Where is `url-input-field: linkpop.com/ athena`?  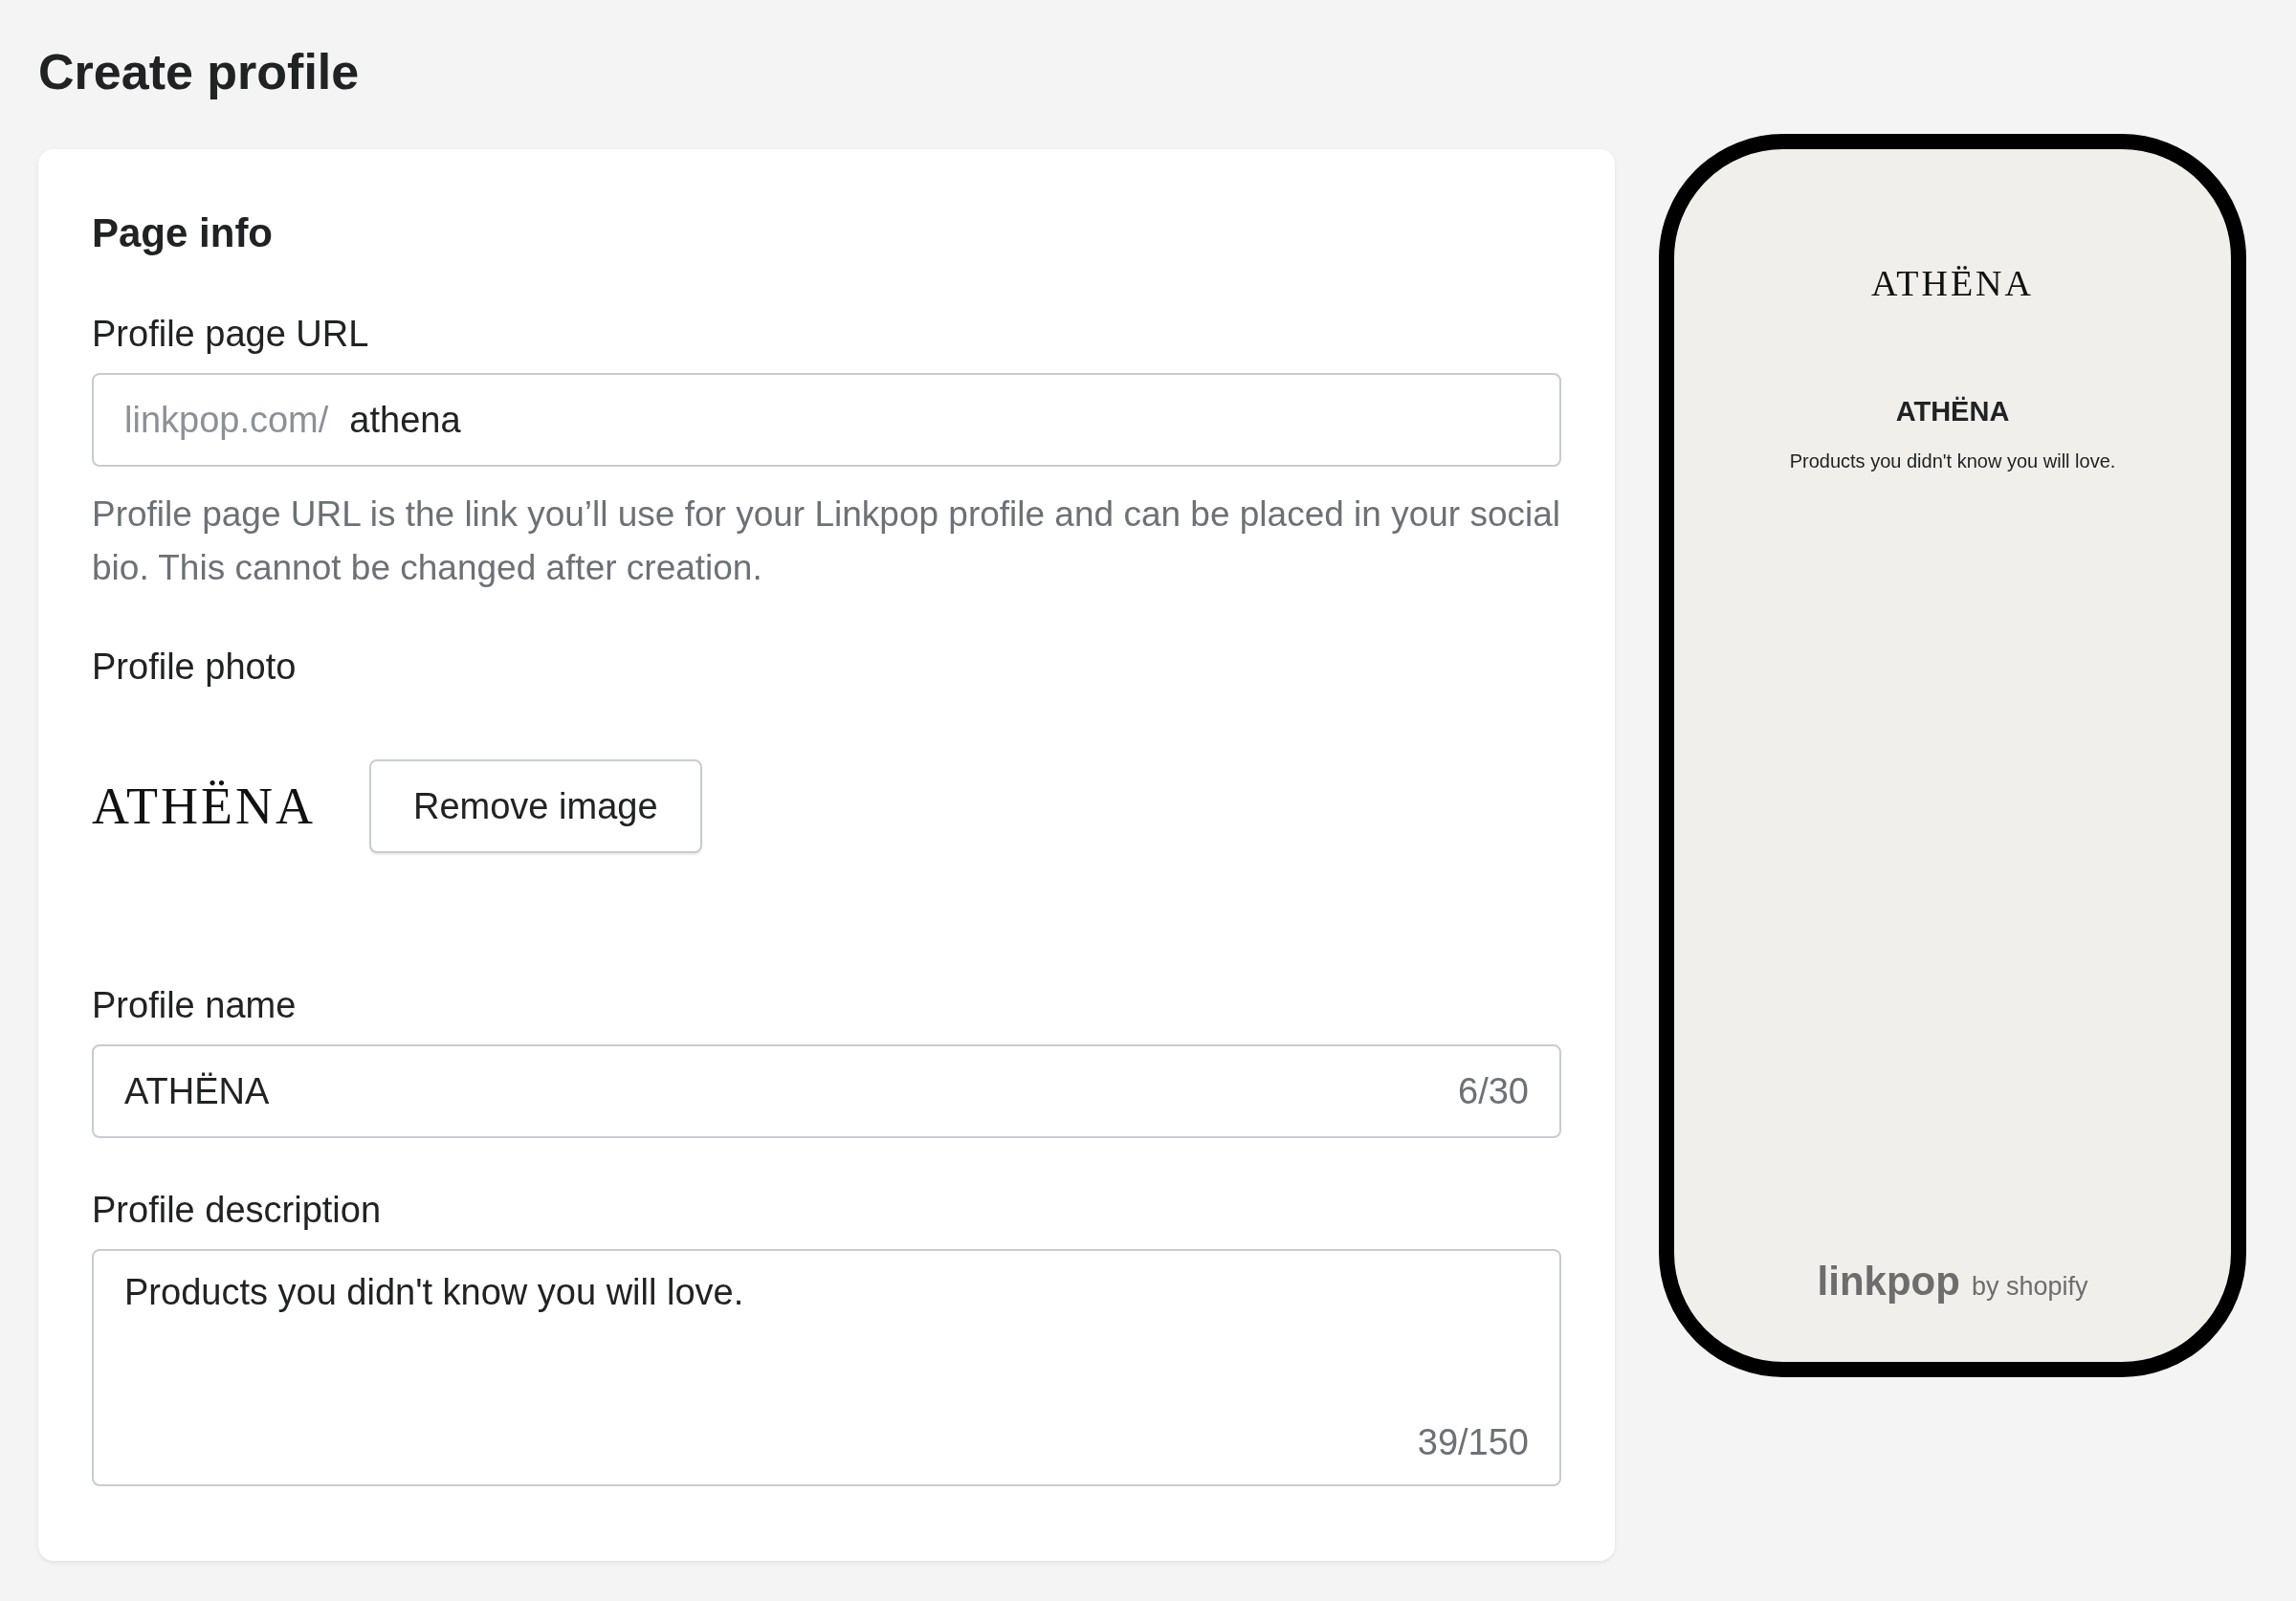
url-input-field: linkpop.com/ athena is located at coordinates (827, 420).